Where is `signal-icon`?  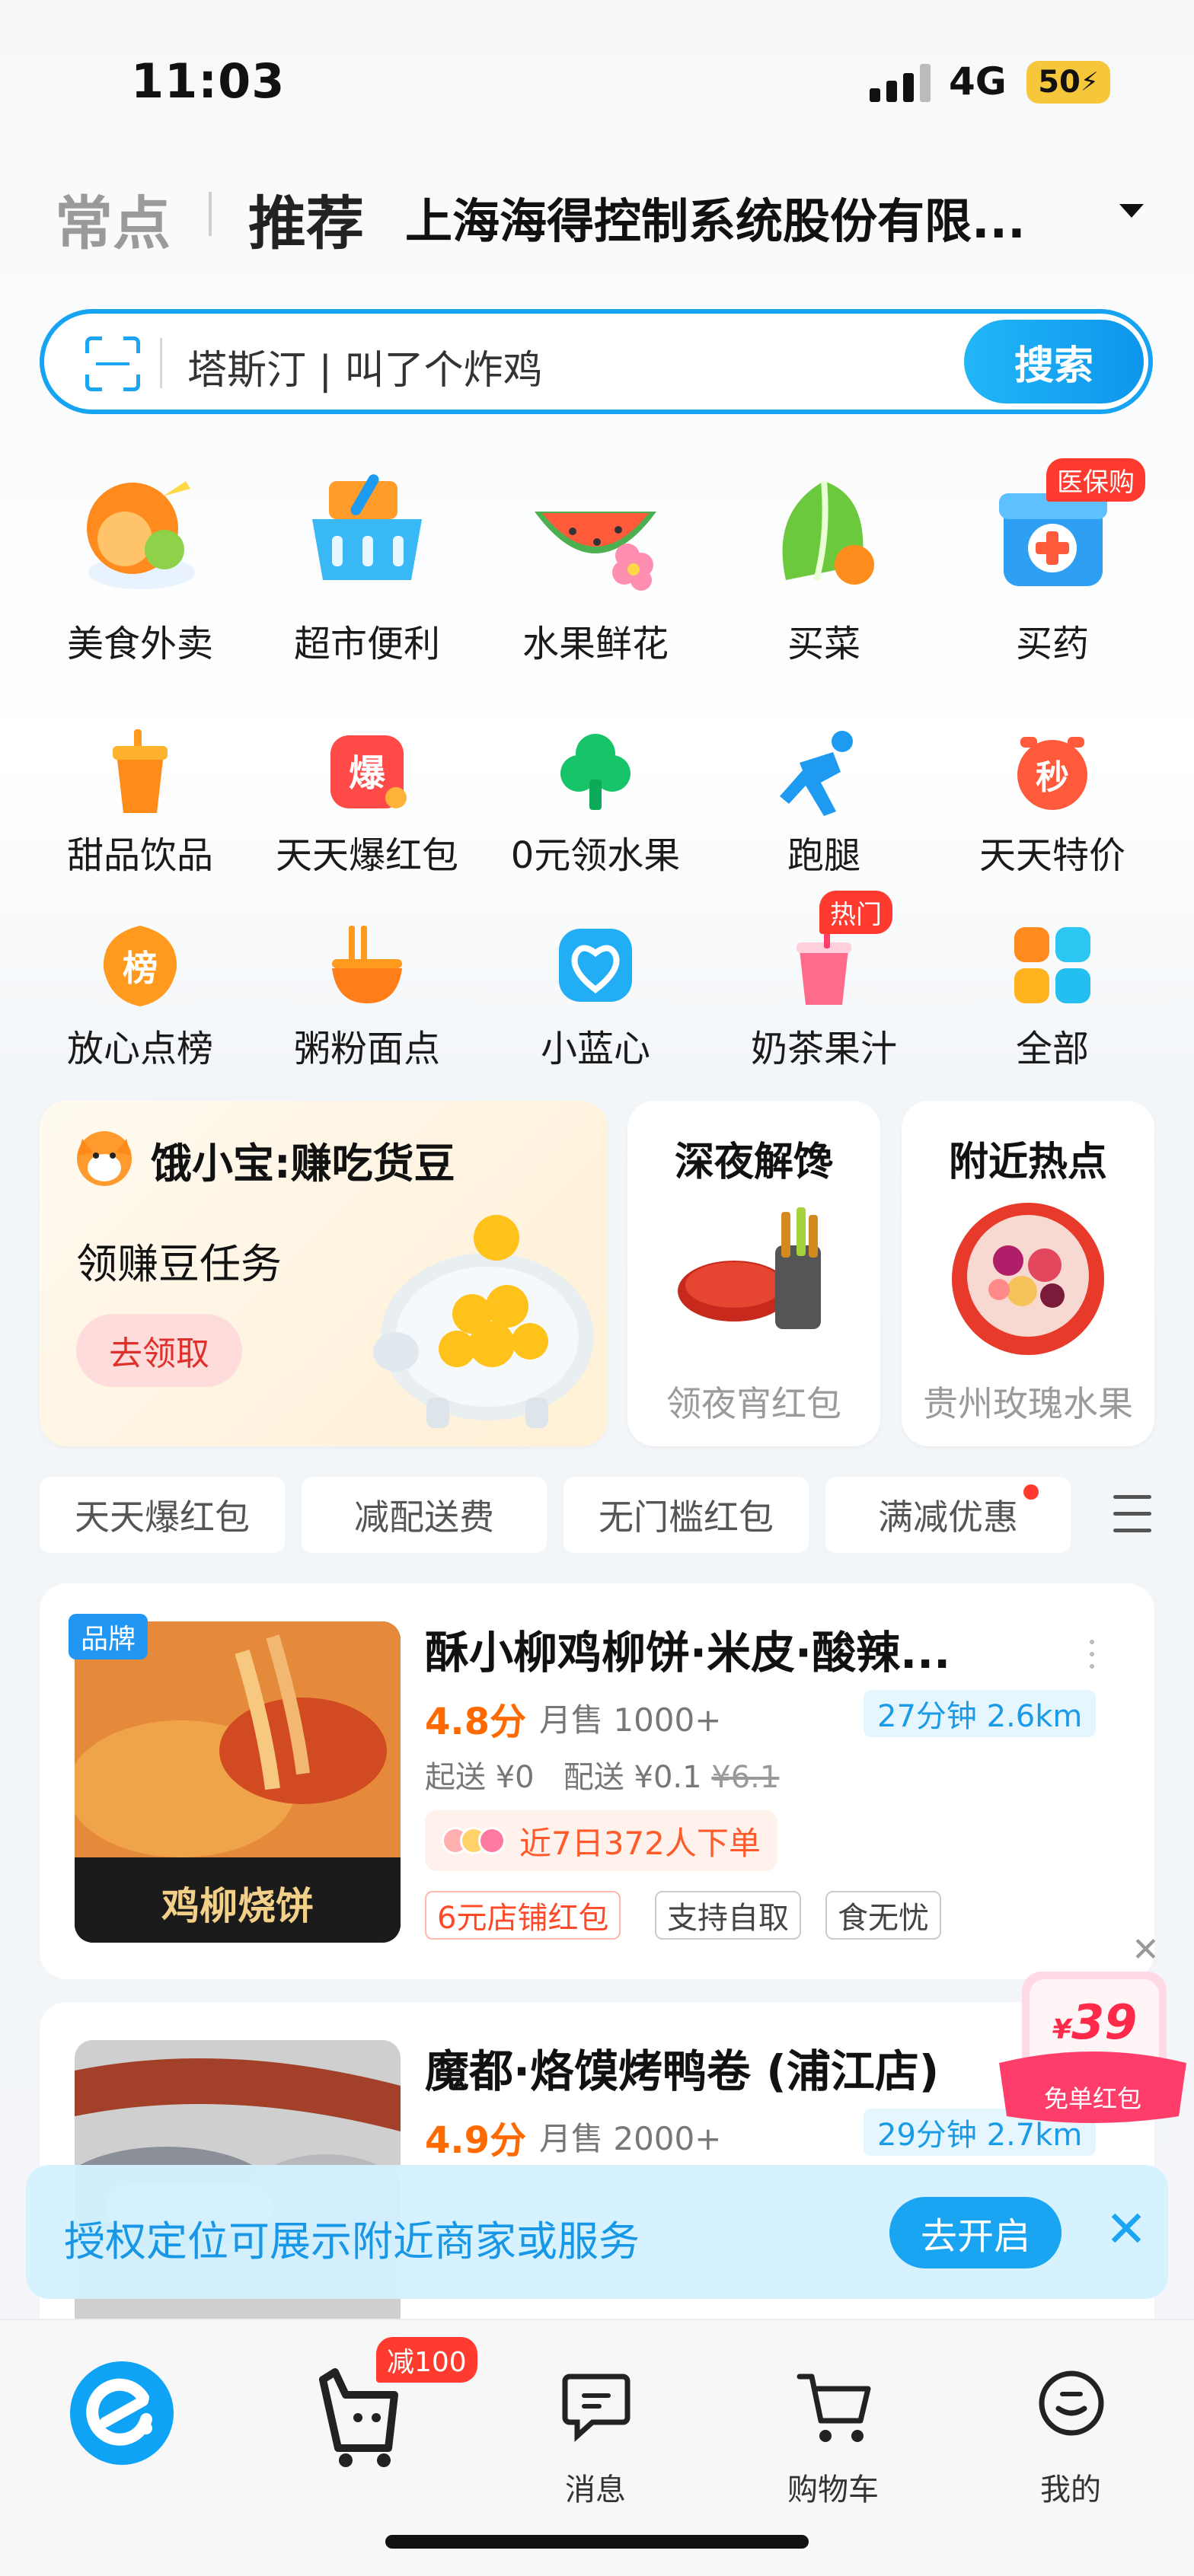 signal-icon is located at coordinates (901, 83).